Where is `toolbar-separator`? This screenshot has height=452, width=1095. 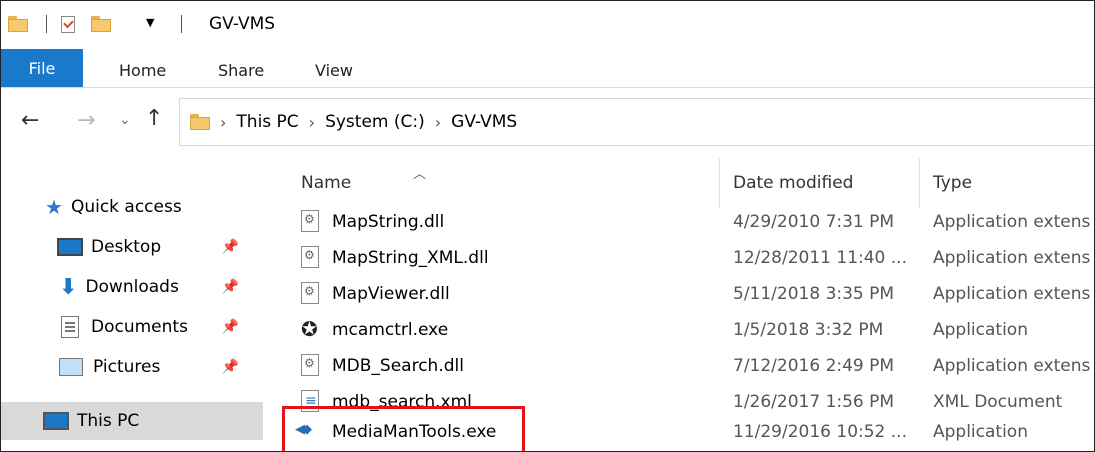 toolbar-separator is located at coordinates (46, 24).